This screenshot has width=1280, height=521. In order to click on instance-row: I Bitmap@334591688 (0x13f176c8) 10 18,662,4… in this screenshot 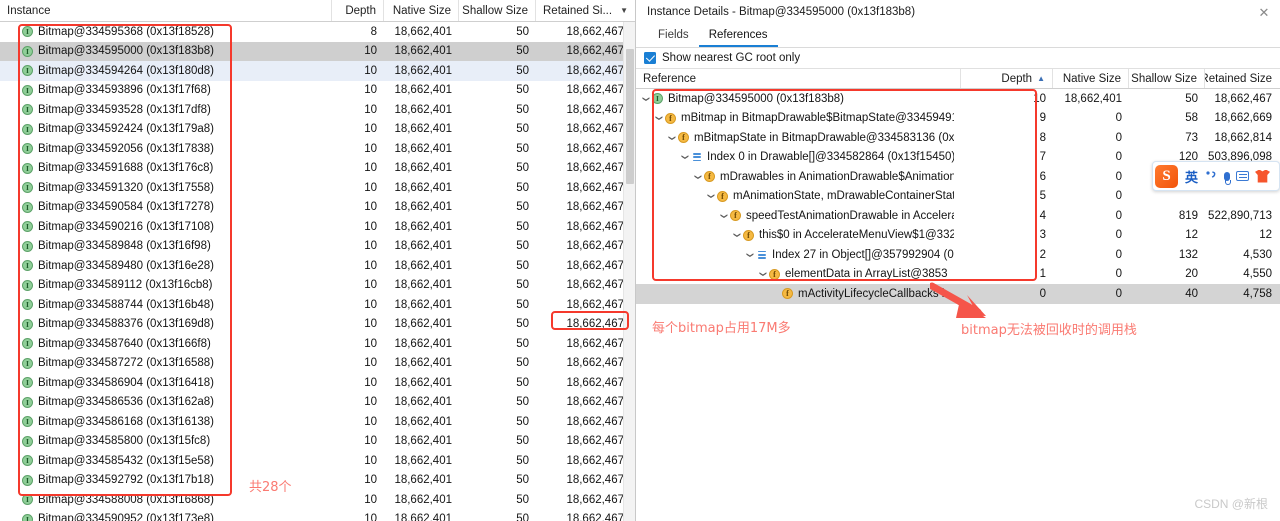, I will do `click(317, 169)`.